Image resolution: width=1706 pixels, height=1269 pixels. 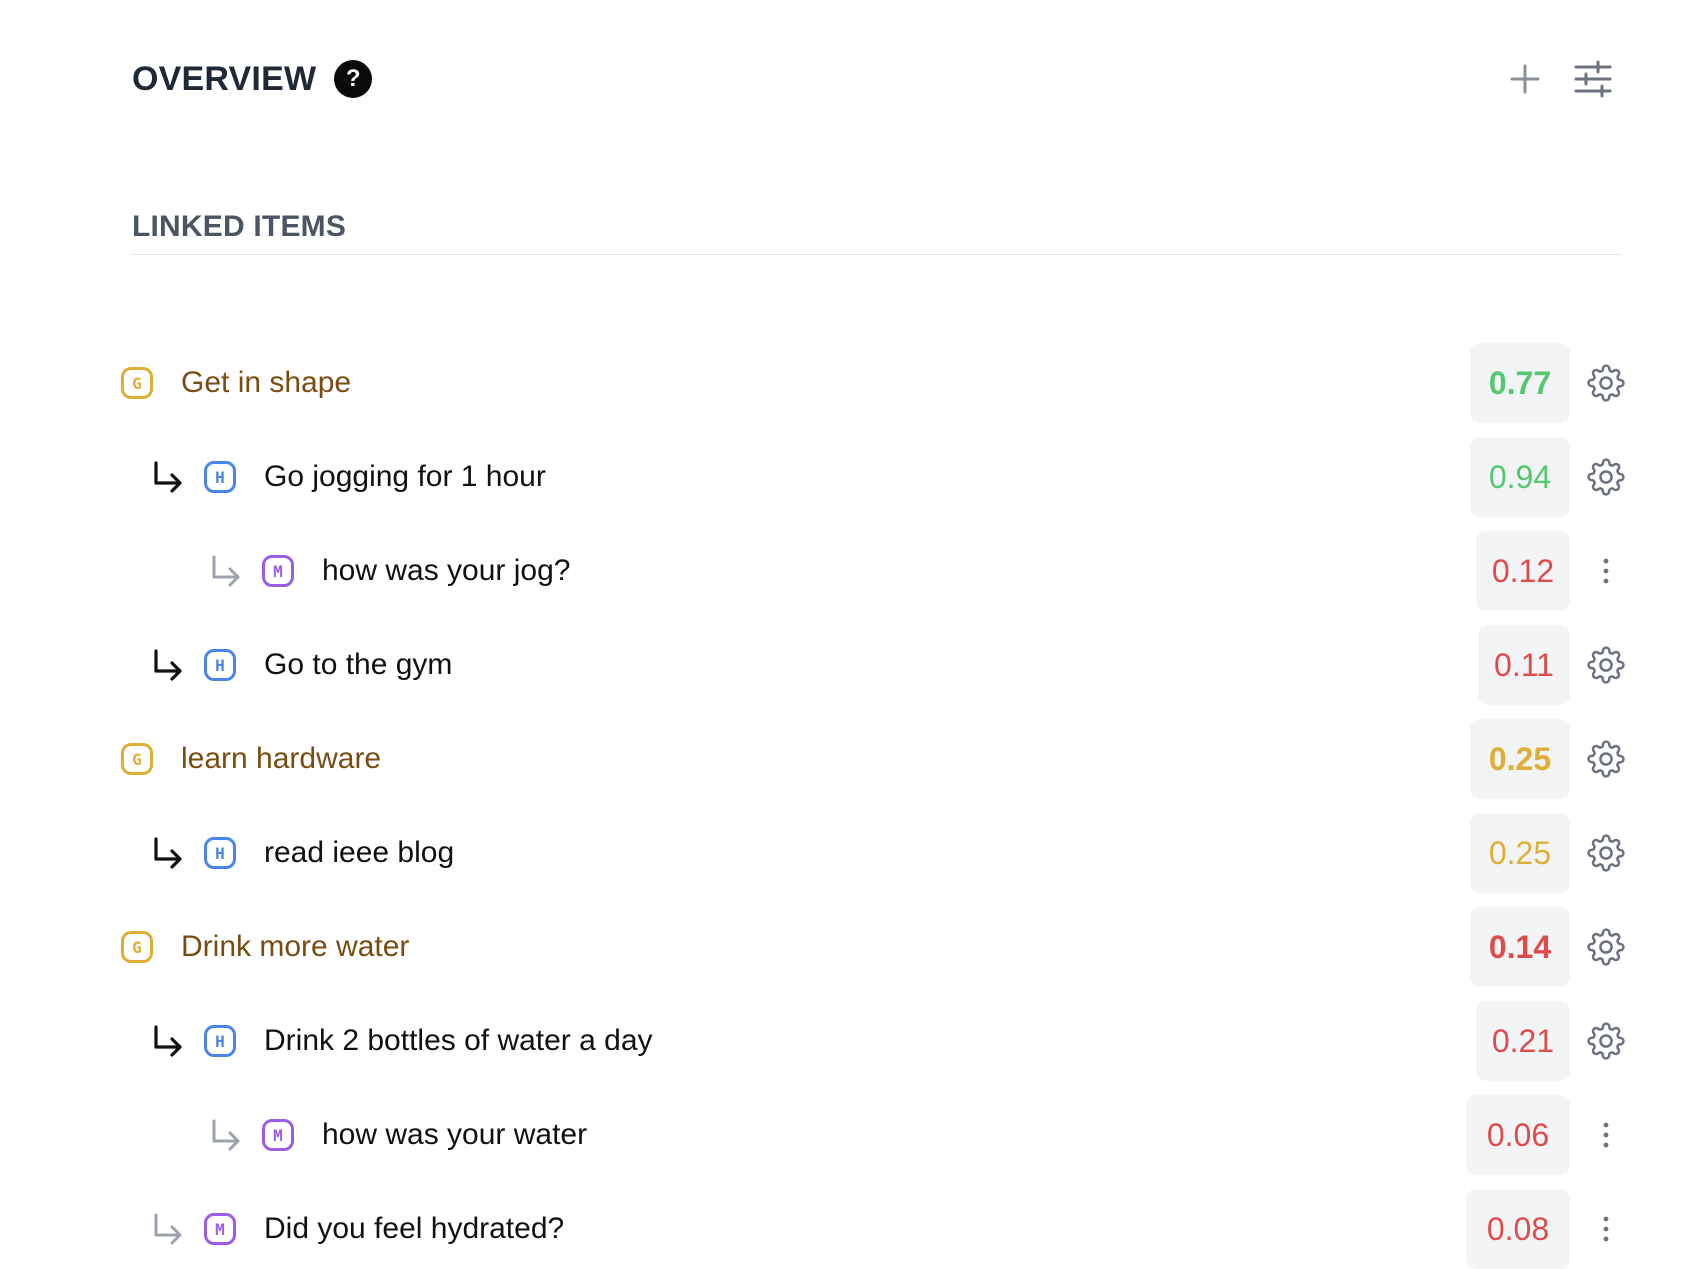 I want to click on header-actions, so click(x=1559, y=79).